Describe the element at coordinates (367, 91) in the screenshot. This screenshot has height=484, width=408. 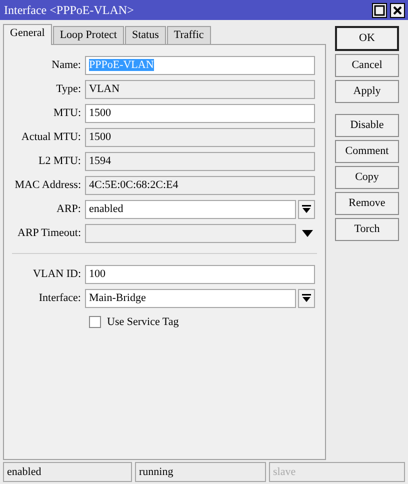
I see `dialog-button: Apply` at that location.